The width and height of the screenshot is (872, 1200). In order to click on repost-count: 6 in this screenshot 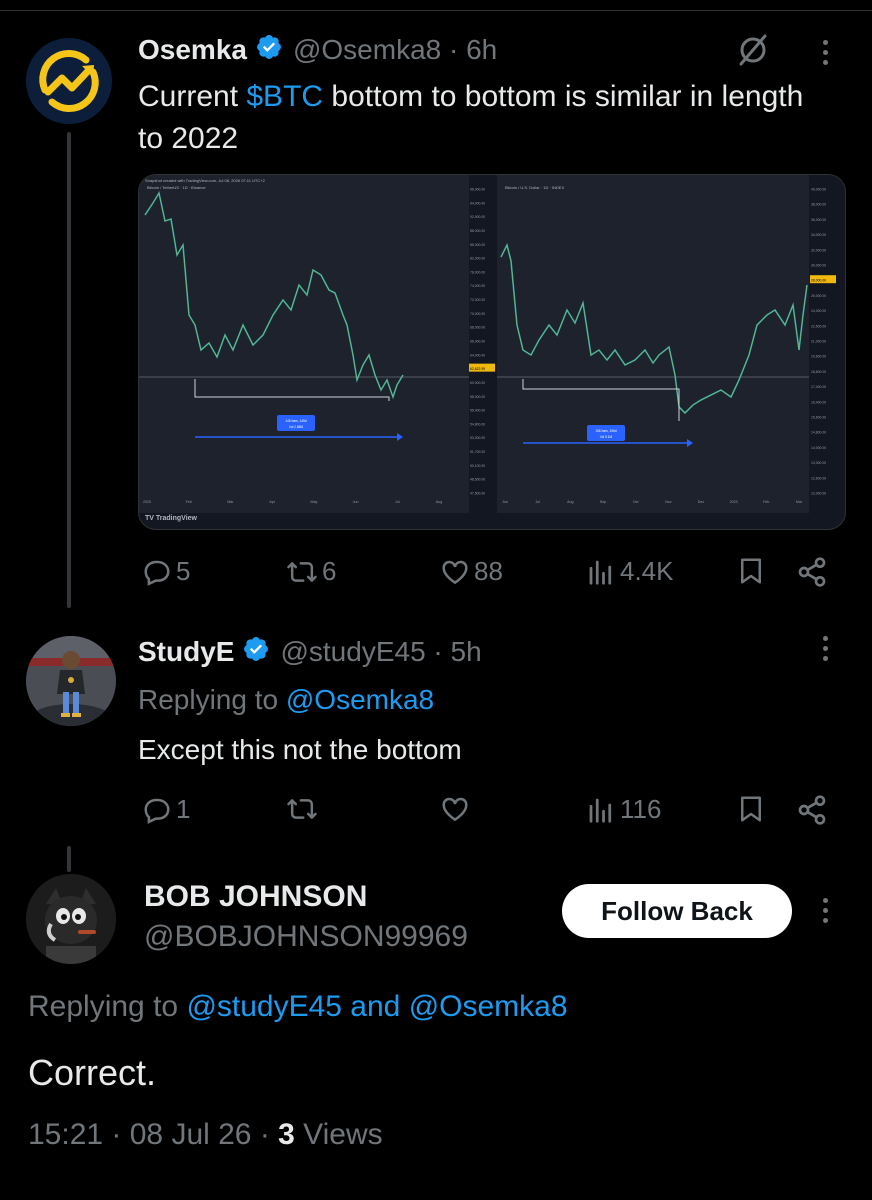, I will do `click(329, 571)`.